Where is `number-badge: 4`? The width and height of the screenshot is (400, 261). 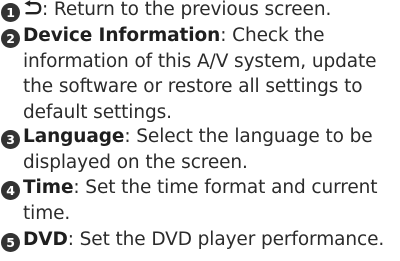
number-badge: 4 is located at coordinates (10, 190).